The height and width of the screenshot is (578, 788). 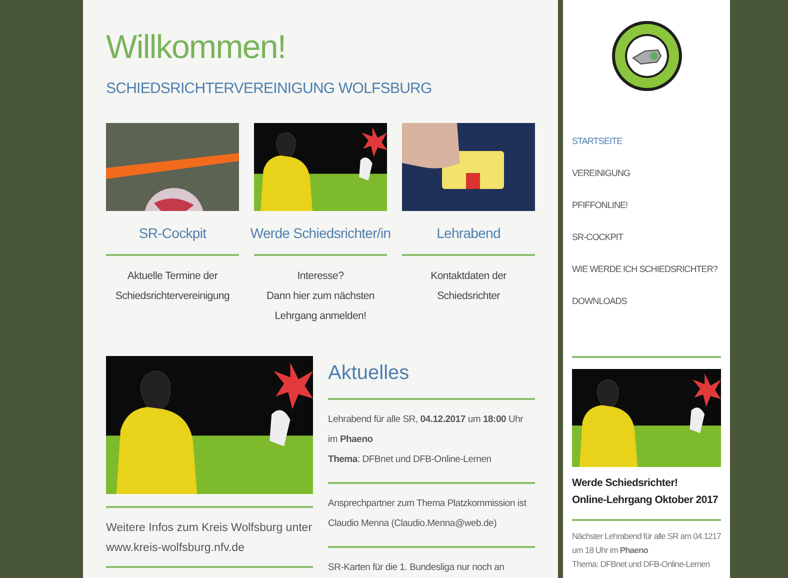 What do you see at coordinates (172, 232) in the screenshot?
I see `card-title-link: SR-Cockpit` at bounding box center [172, 232].